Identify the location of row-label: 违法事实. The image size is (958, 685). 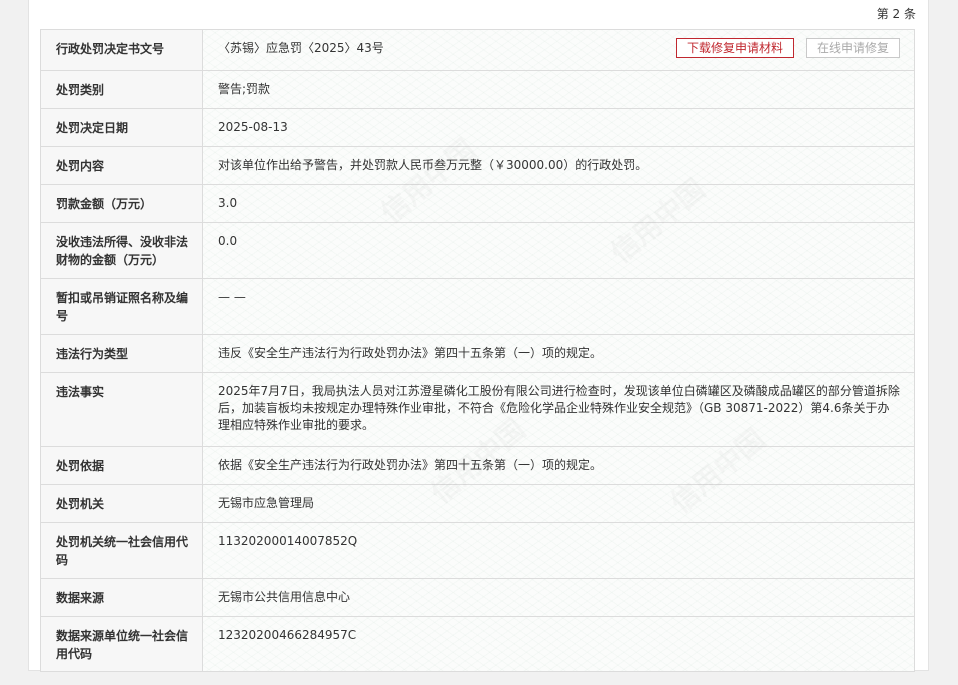
(122, 409).